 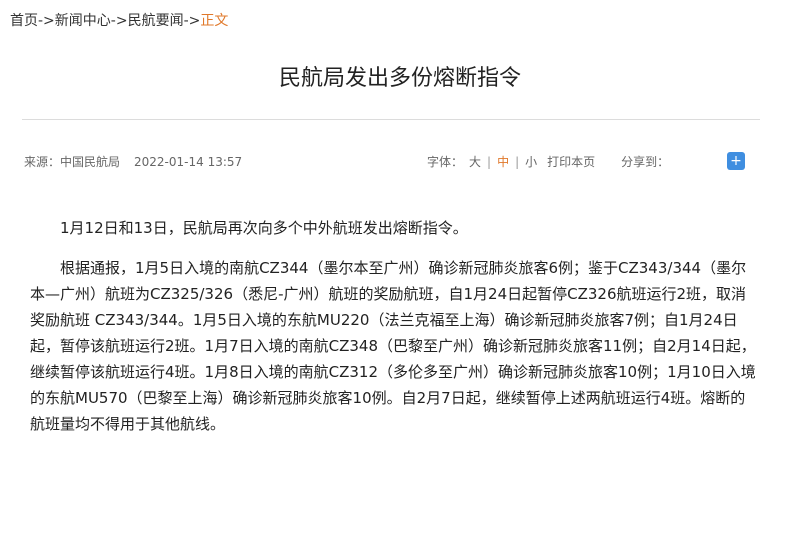 I want to click on breadcrumb: 首页->新闻中心->民航要闻->正文, so click(x=119, y=20).